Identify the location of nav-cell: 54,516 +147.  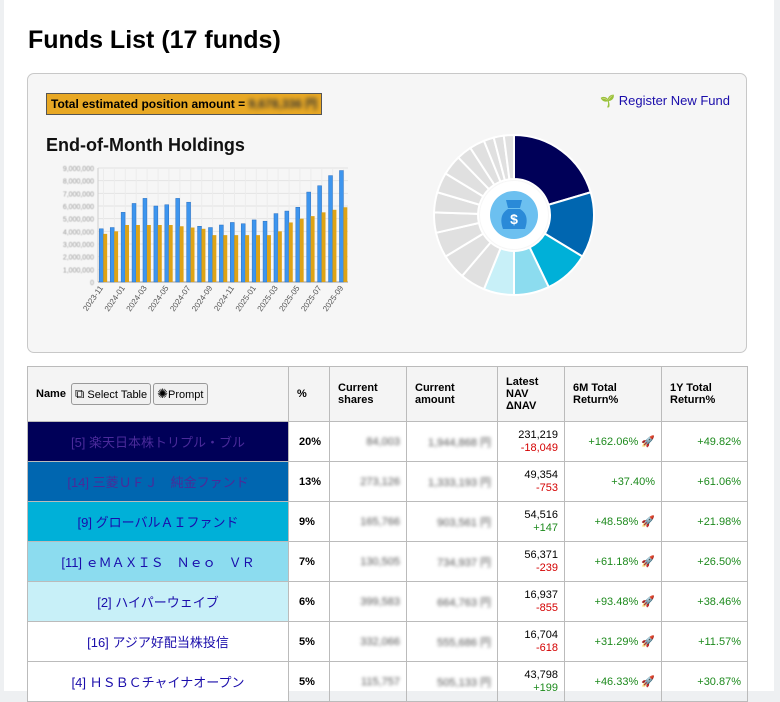
(531, 521).